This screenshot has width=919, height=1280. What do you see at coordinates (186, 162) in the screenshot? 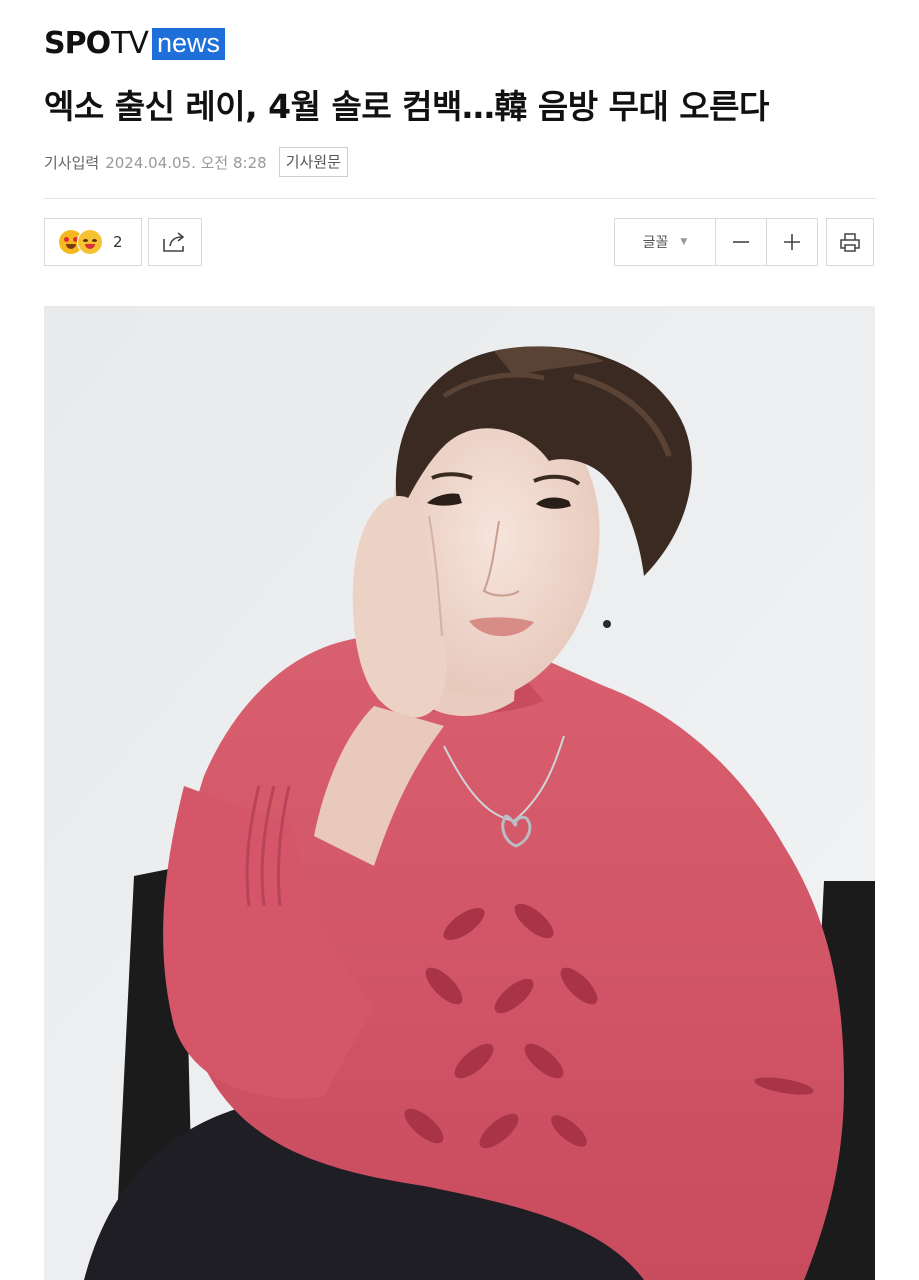
I see `publish-date: 2024.04.05. 오전 8:28` at bounding box center [186, 162].